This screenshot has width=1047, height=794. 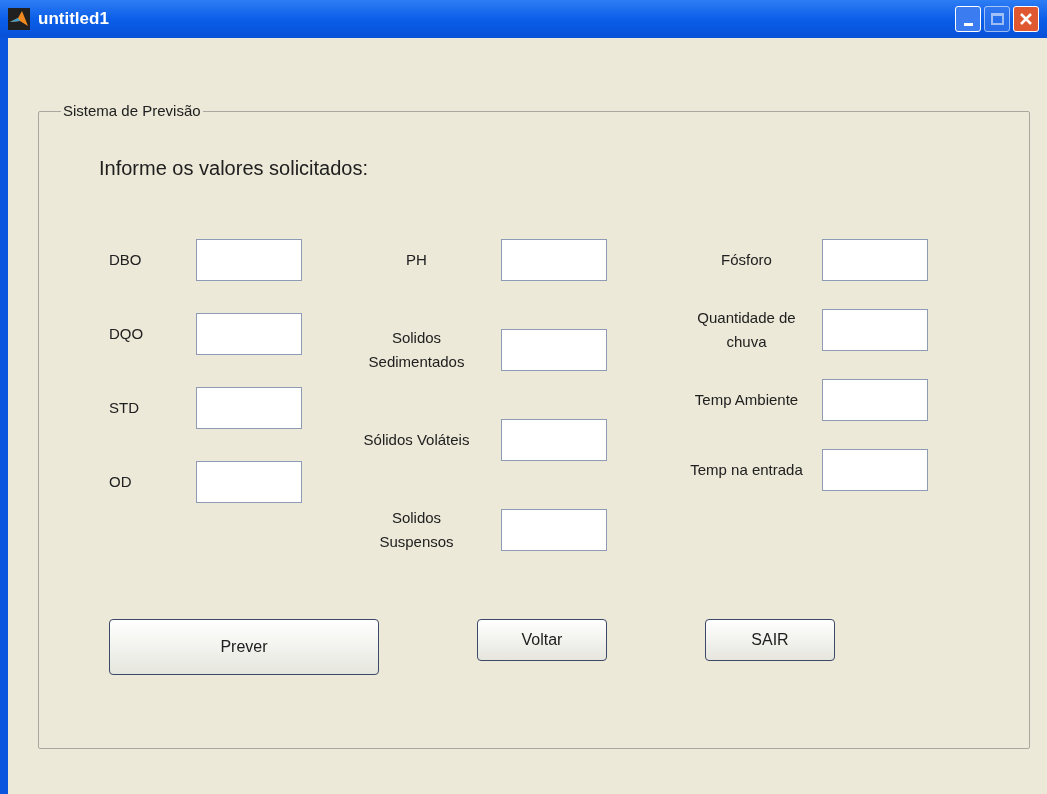 What do you see at coordinates (770, 639) in the screenshot?
I see `action-button: SAIR` at bounding box center [770, 639].